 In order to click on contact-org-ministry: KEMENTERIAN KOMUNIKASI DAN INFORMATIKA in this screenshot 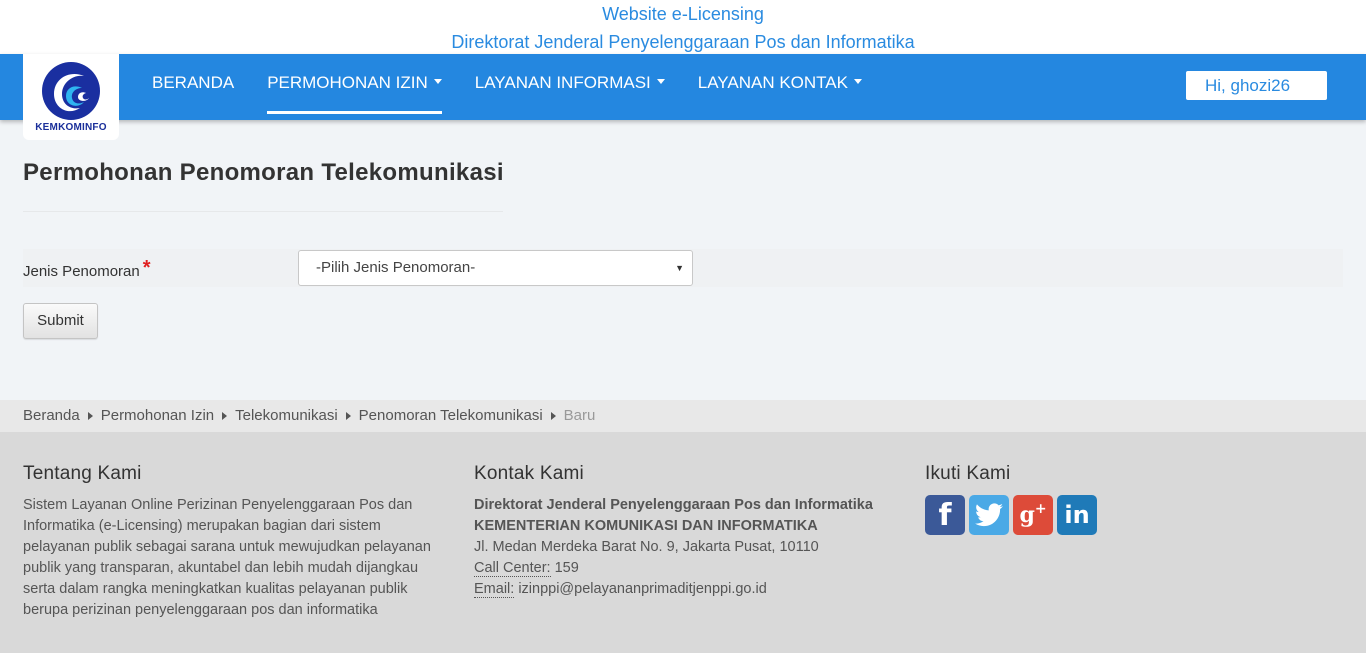, I will do `click(646, 526)`.